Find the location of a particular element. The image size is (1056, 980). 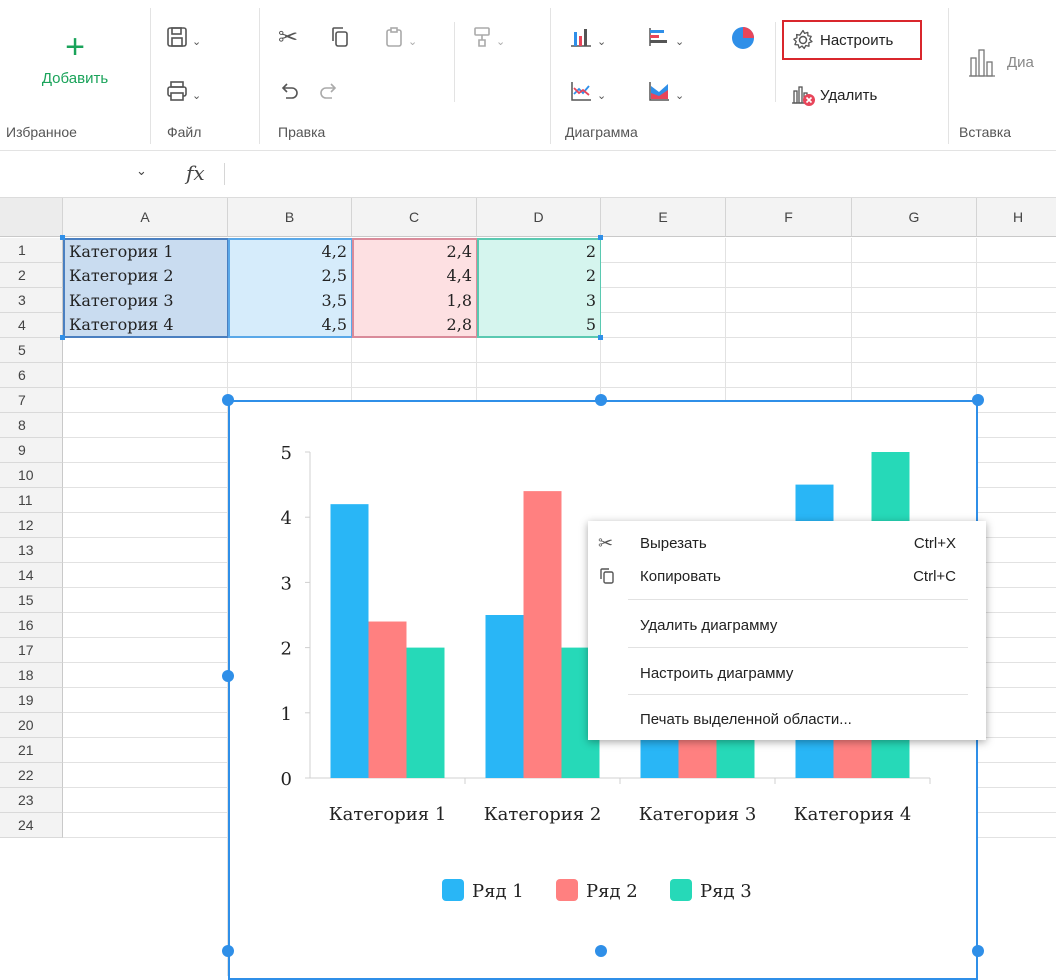

resize-handle-bottom-right is located at coordinates (978, 951).